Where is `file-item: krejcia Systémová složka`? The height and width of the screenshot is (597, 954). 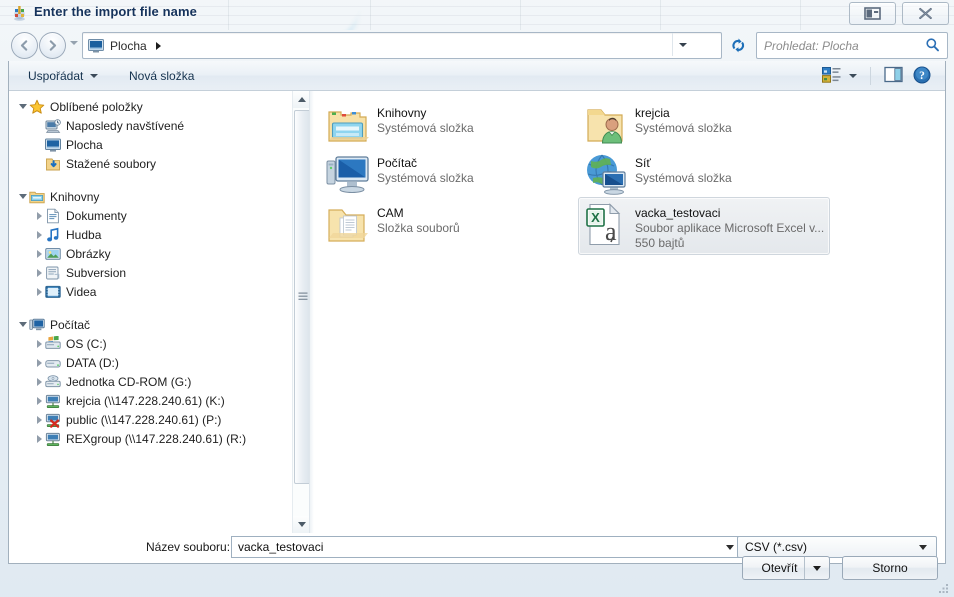 file-item: krejcia Systémová složka is located at coordinates (704, 124).